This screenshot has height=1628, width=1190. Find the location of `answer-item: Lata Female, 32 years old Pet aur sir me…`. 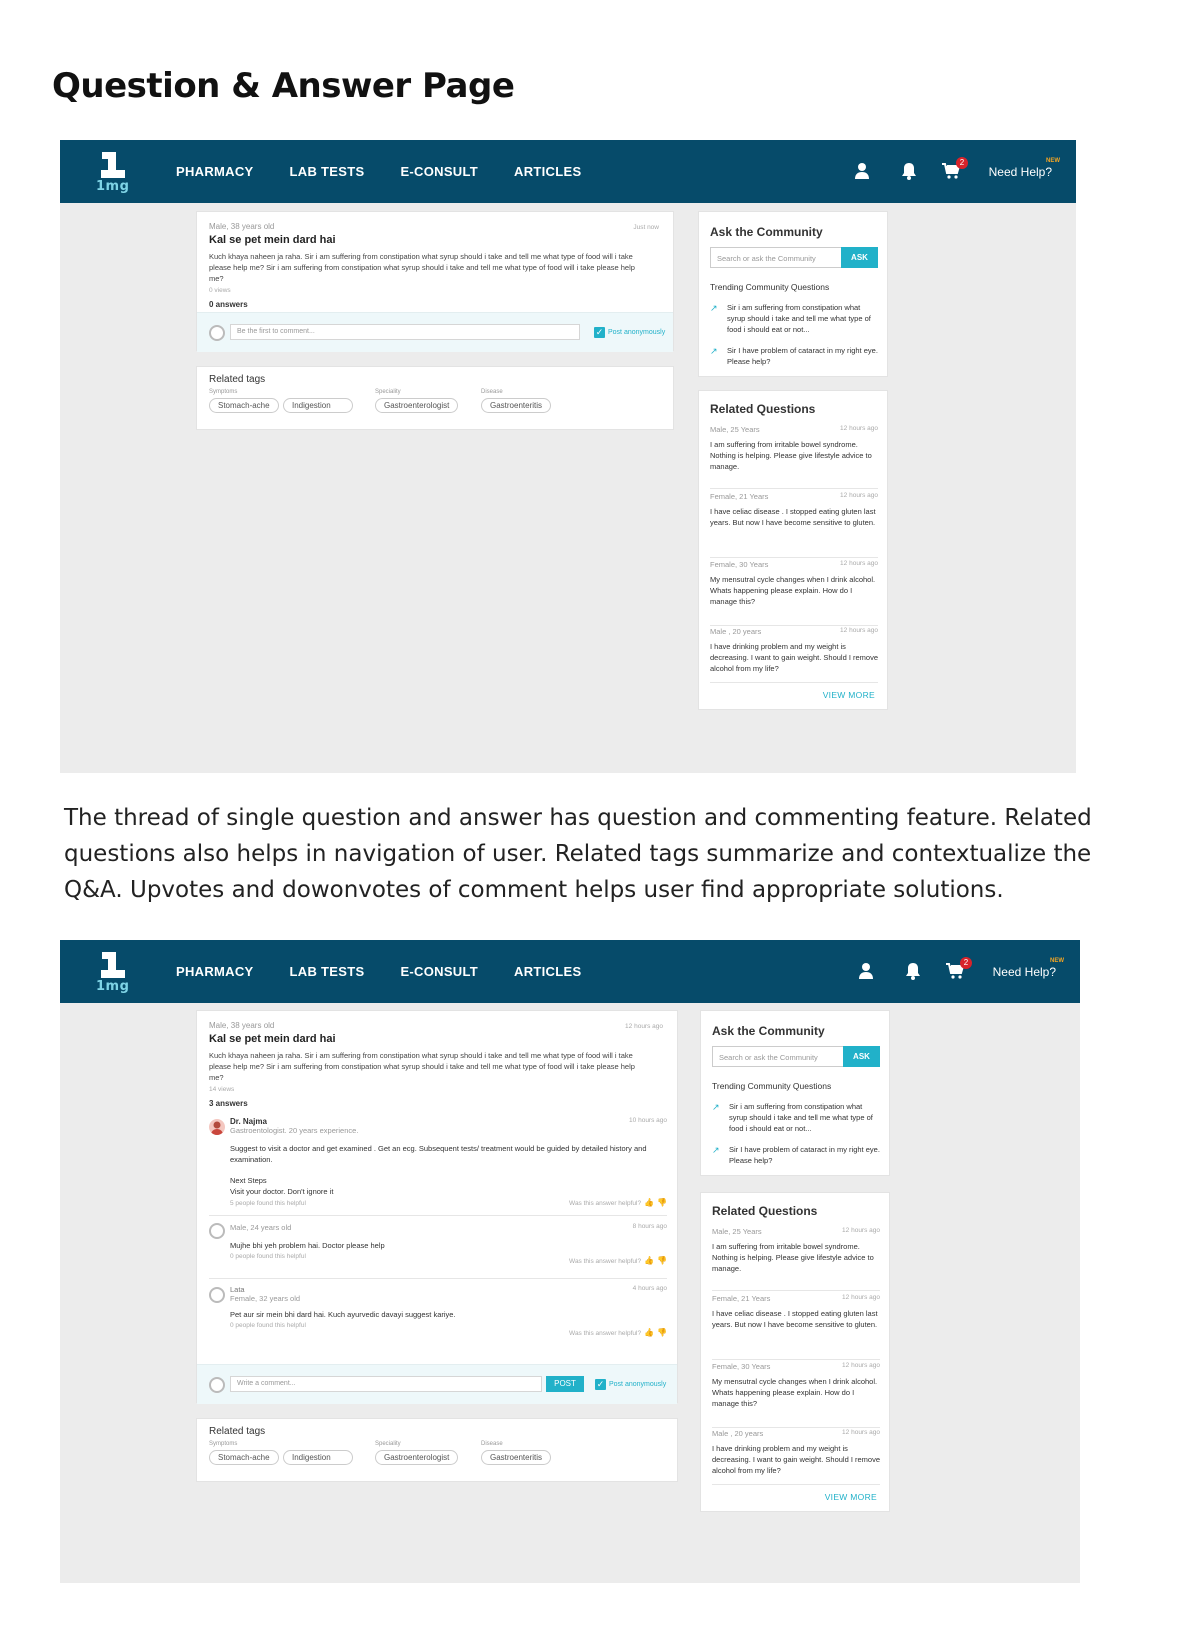

answer-item: Lata Female, 32 years old Pet aur sir me… is located at coordinates (438, 1312).